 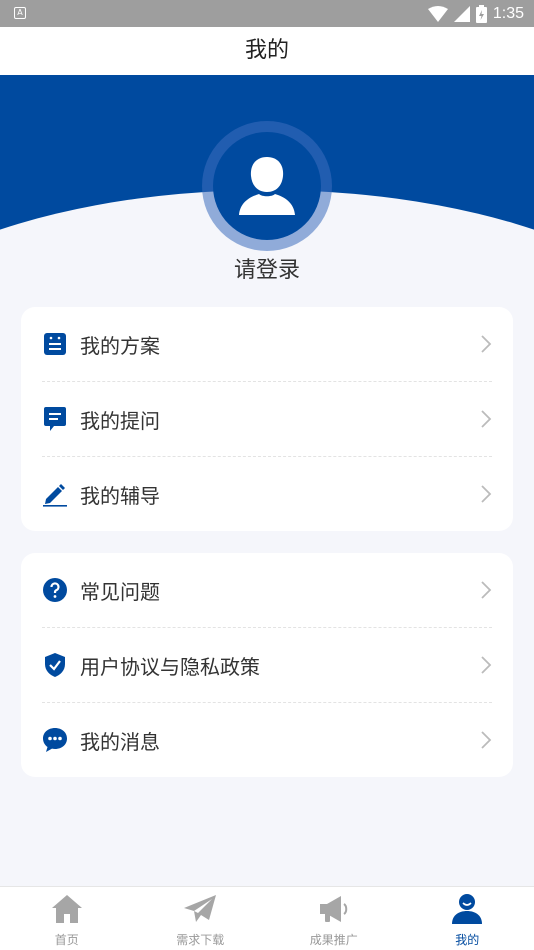 What do you see at coordinates (55, 494) in the screenshot?
I see `pen-edit-icon` at bounding box center [55, 494].